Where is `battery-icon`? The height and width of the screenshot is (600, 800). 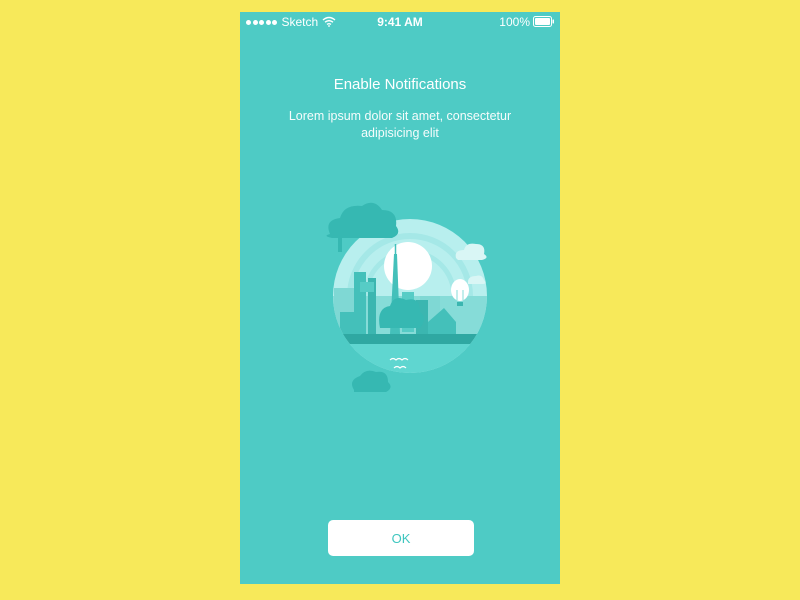 battery-icon is located at coordinates (543, 21).